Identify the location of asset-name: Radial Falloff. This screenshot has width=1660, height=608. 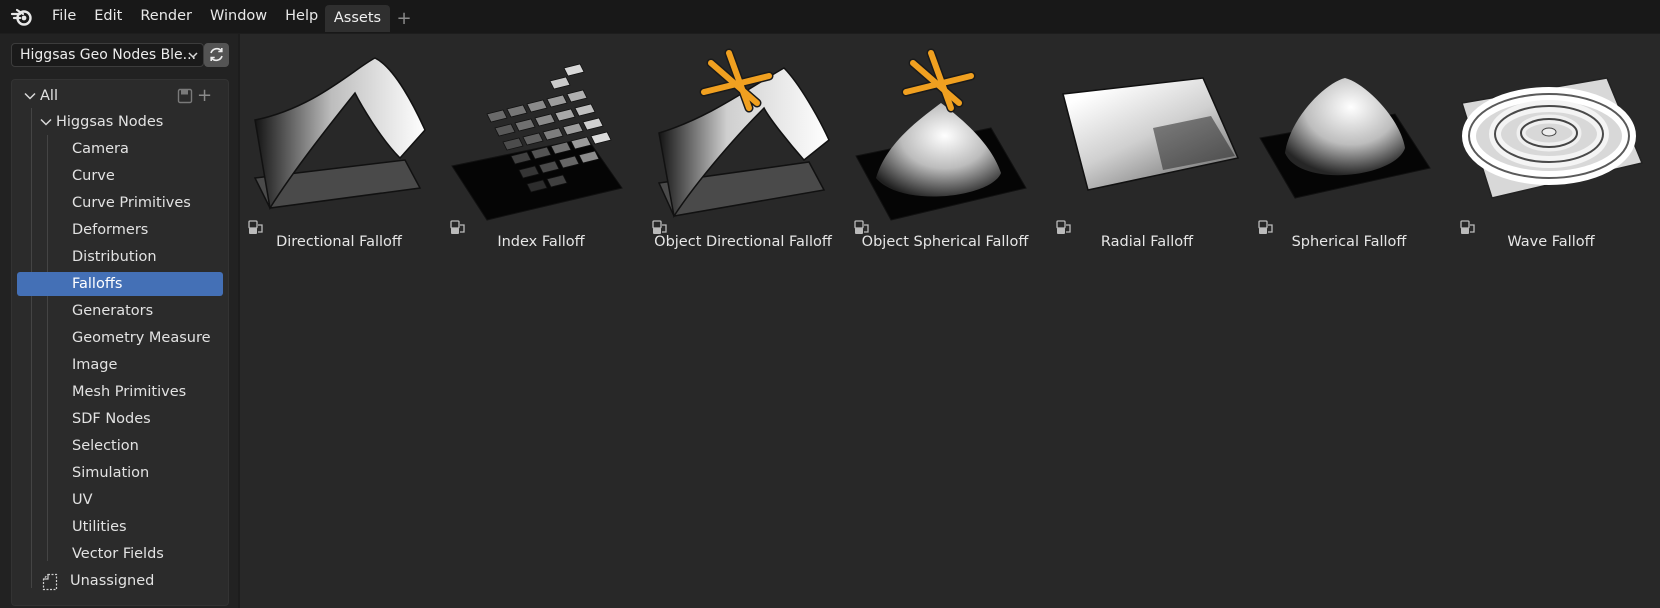
(1147, 242).